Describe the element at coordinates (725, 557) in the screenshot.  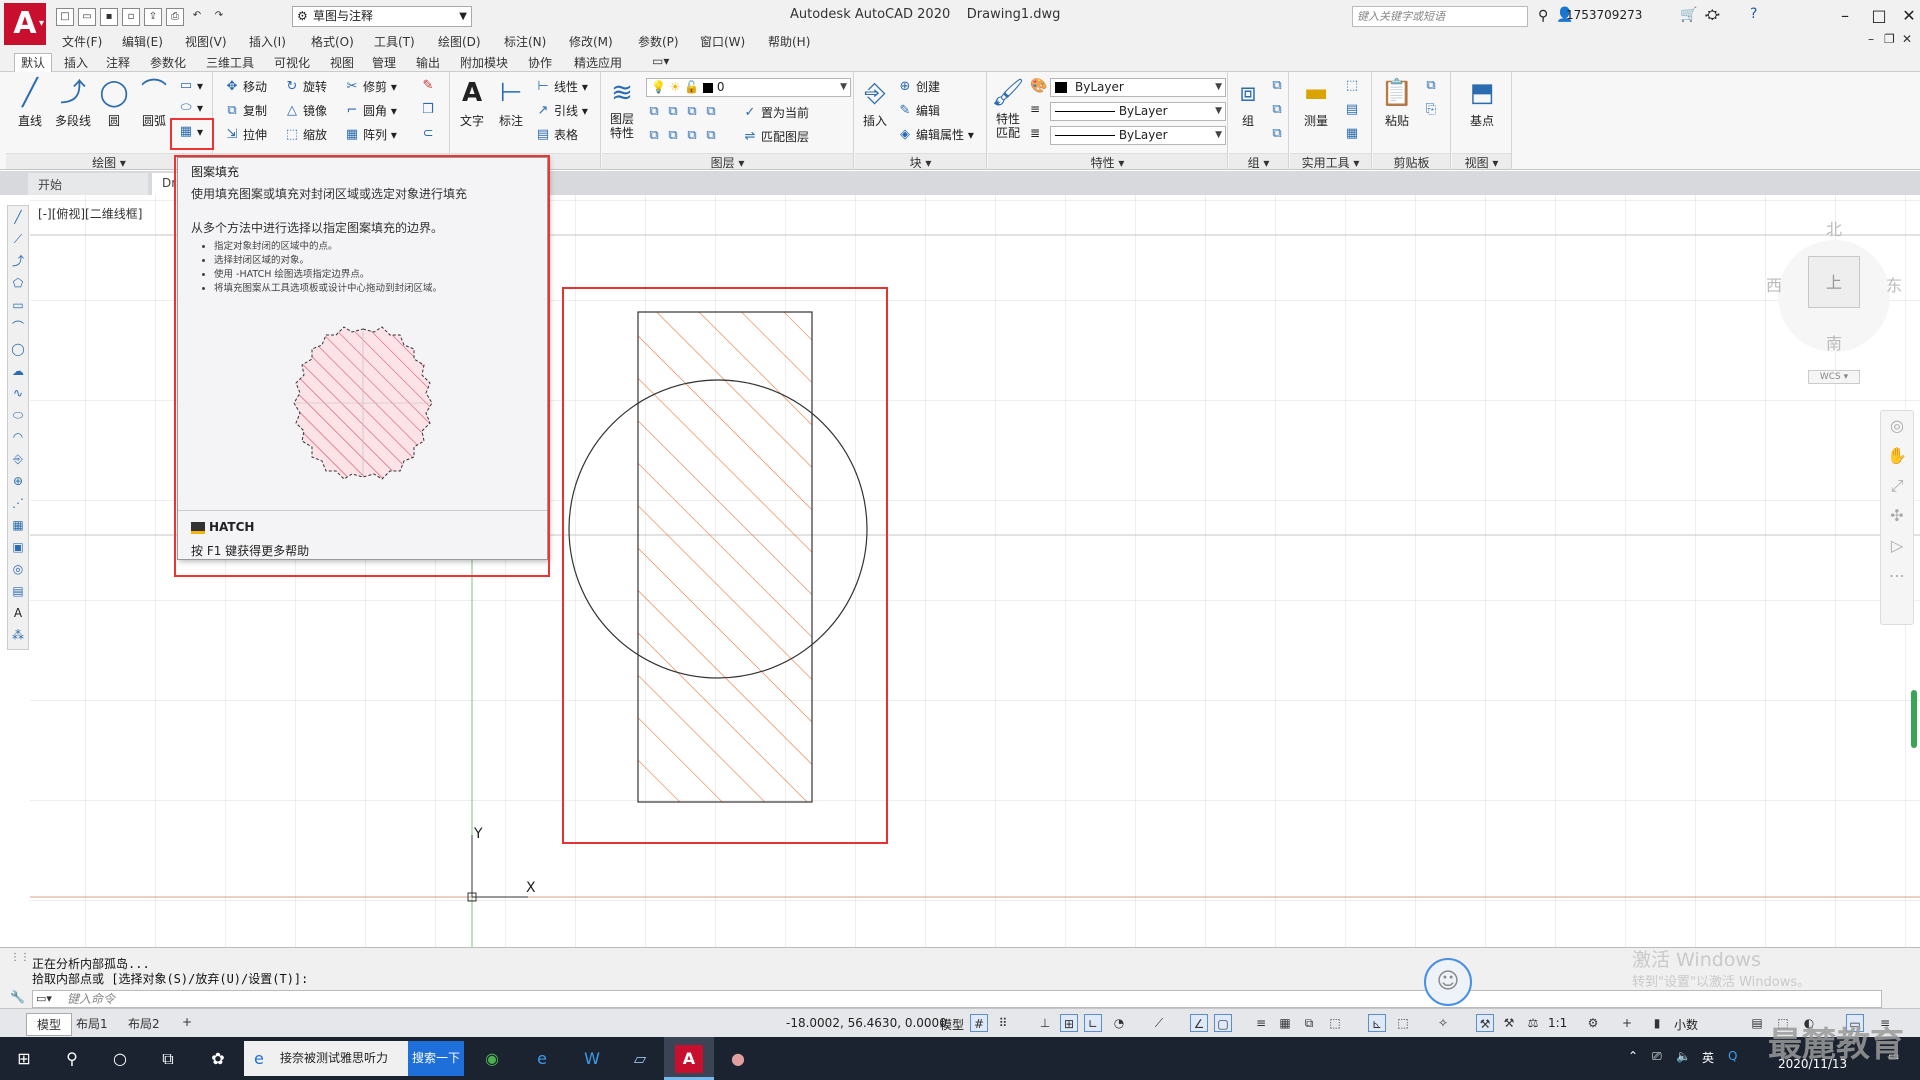
I see `hatch-fill` at that location.